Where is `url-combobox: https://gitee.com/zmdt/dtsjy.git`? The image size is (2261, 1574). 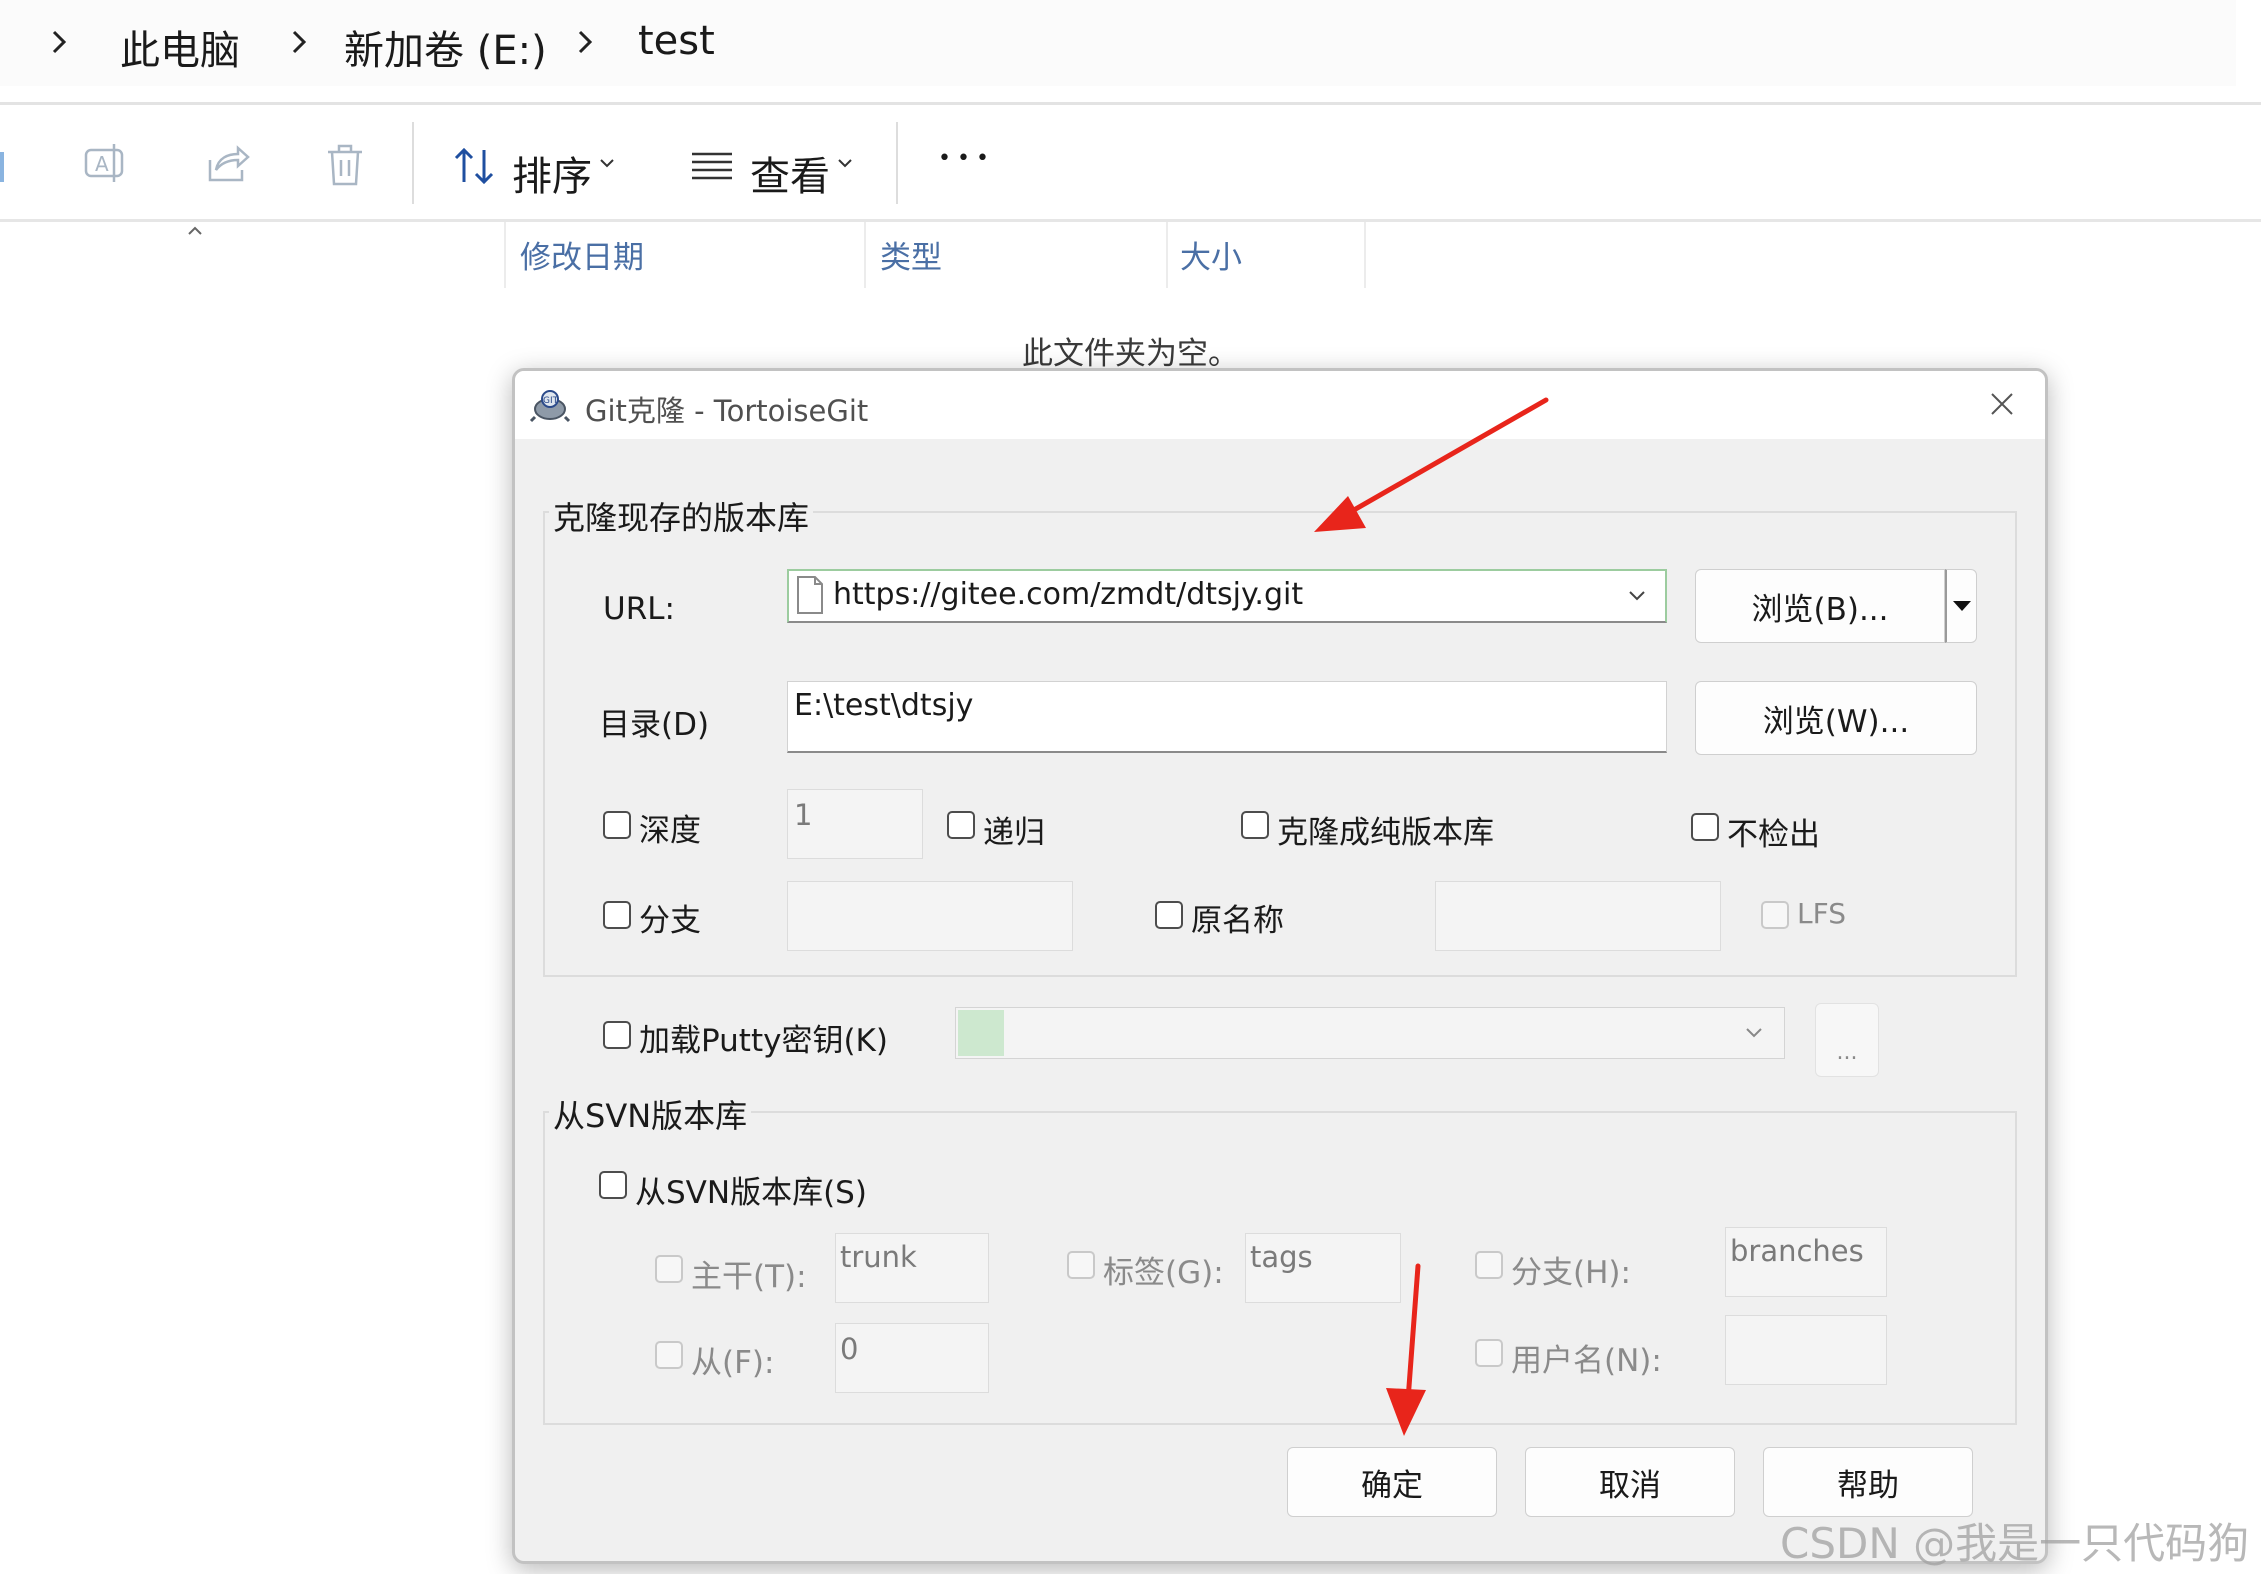
url-combobox: https://gitee.com/zmdt/dtsjy.git is located at coordinates (1227, 596).